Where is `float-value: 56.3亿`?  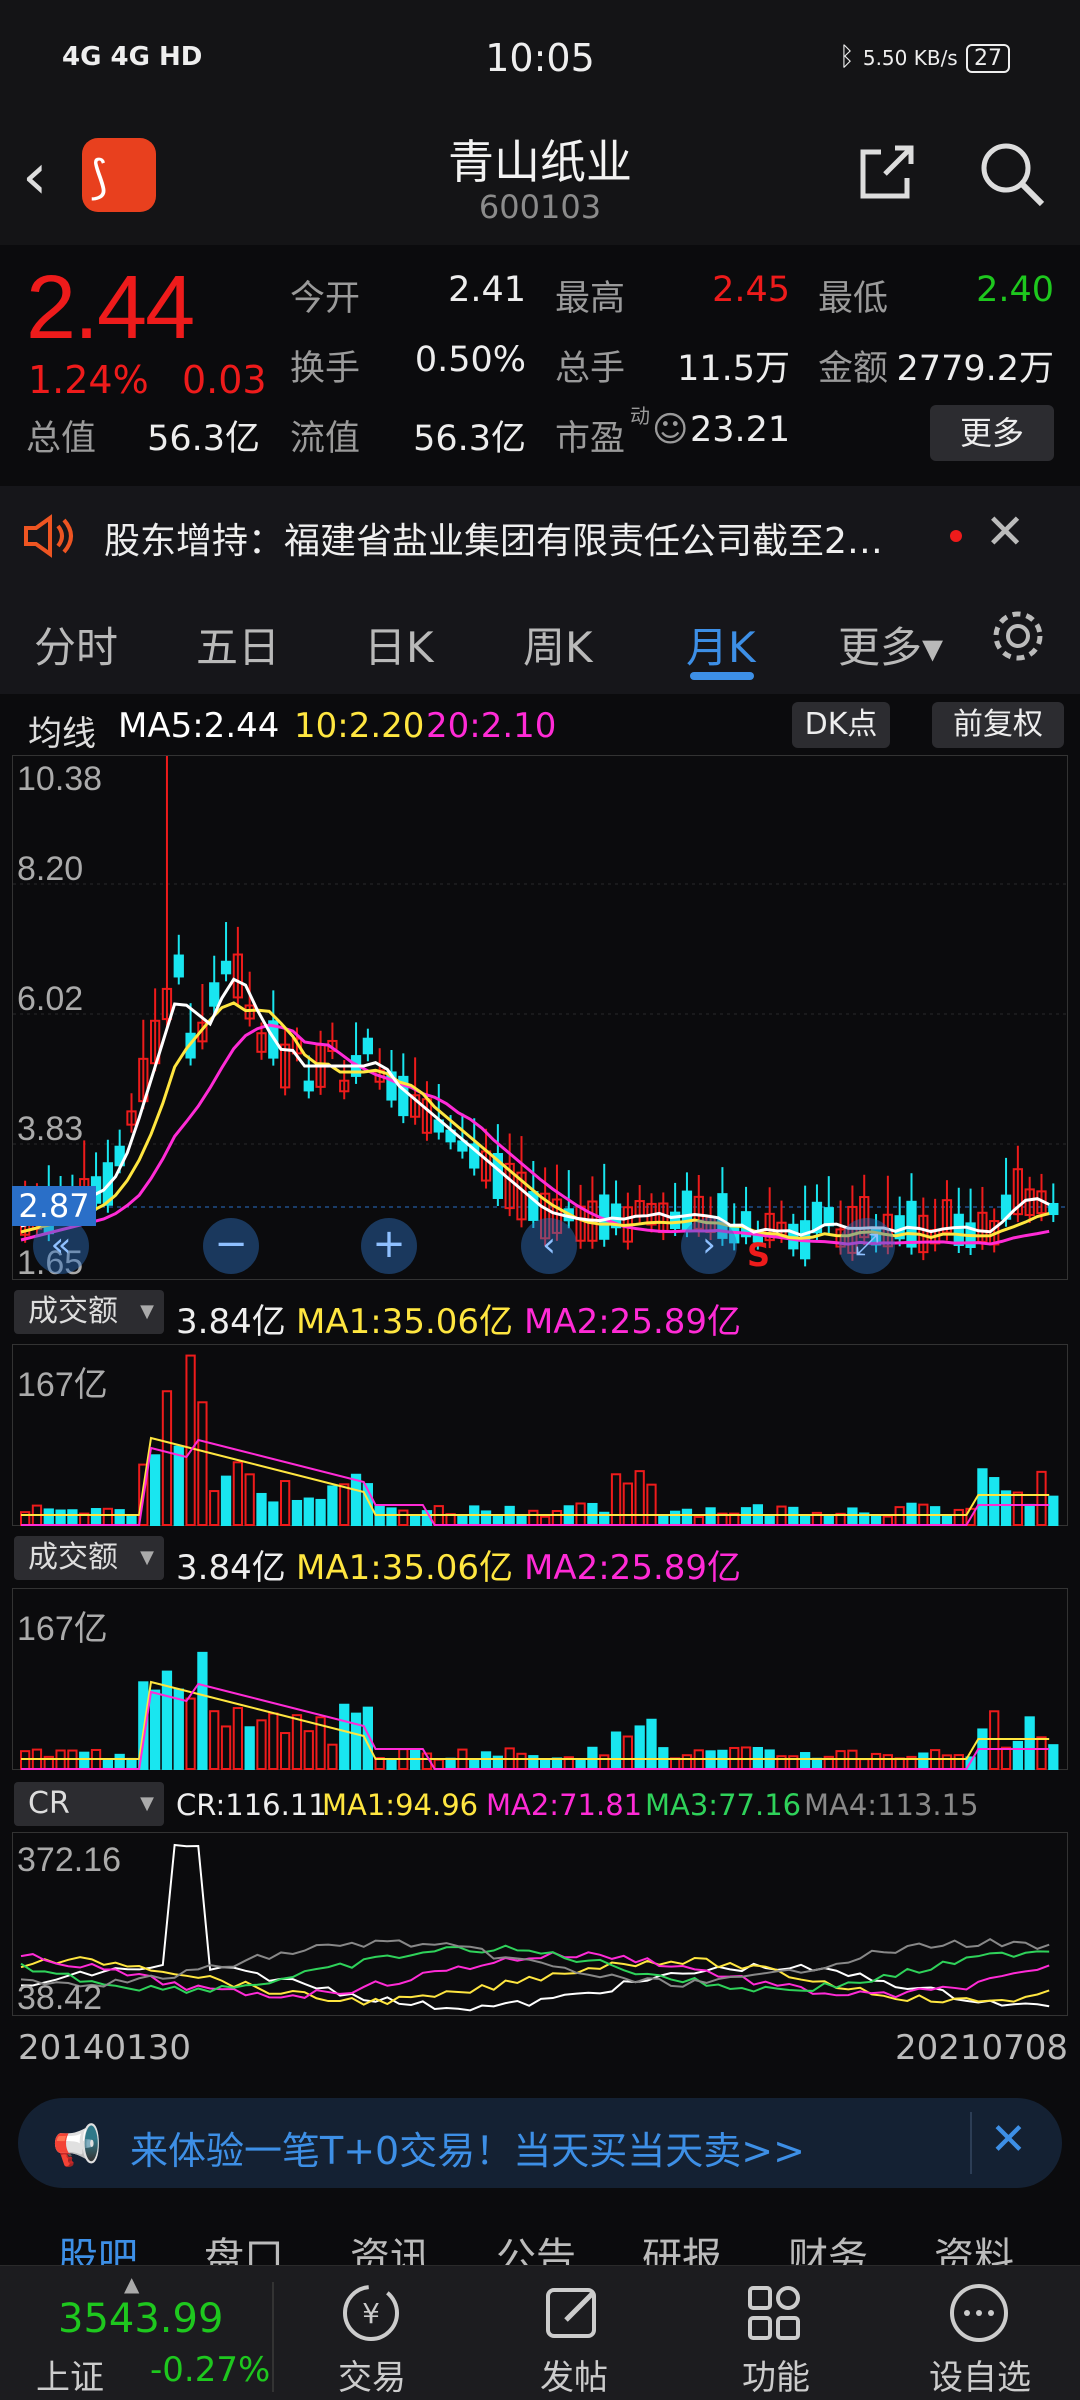 float-value: 56.3亿 is located at coordinates (469, 439).